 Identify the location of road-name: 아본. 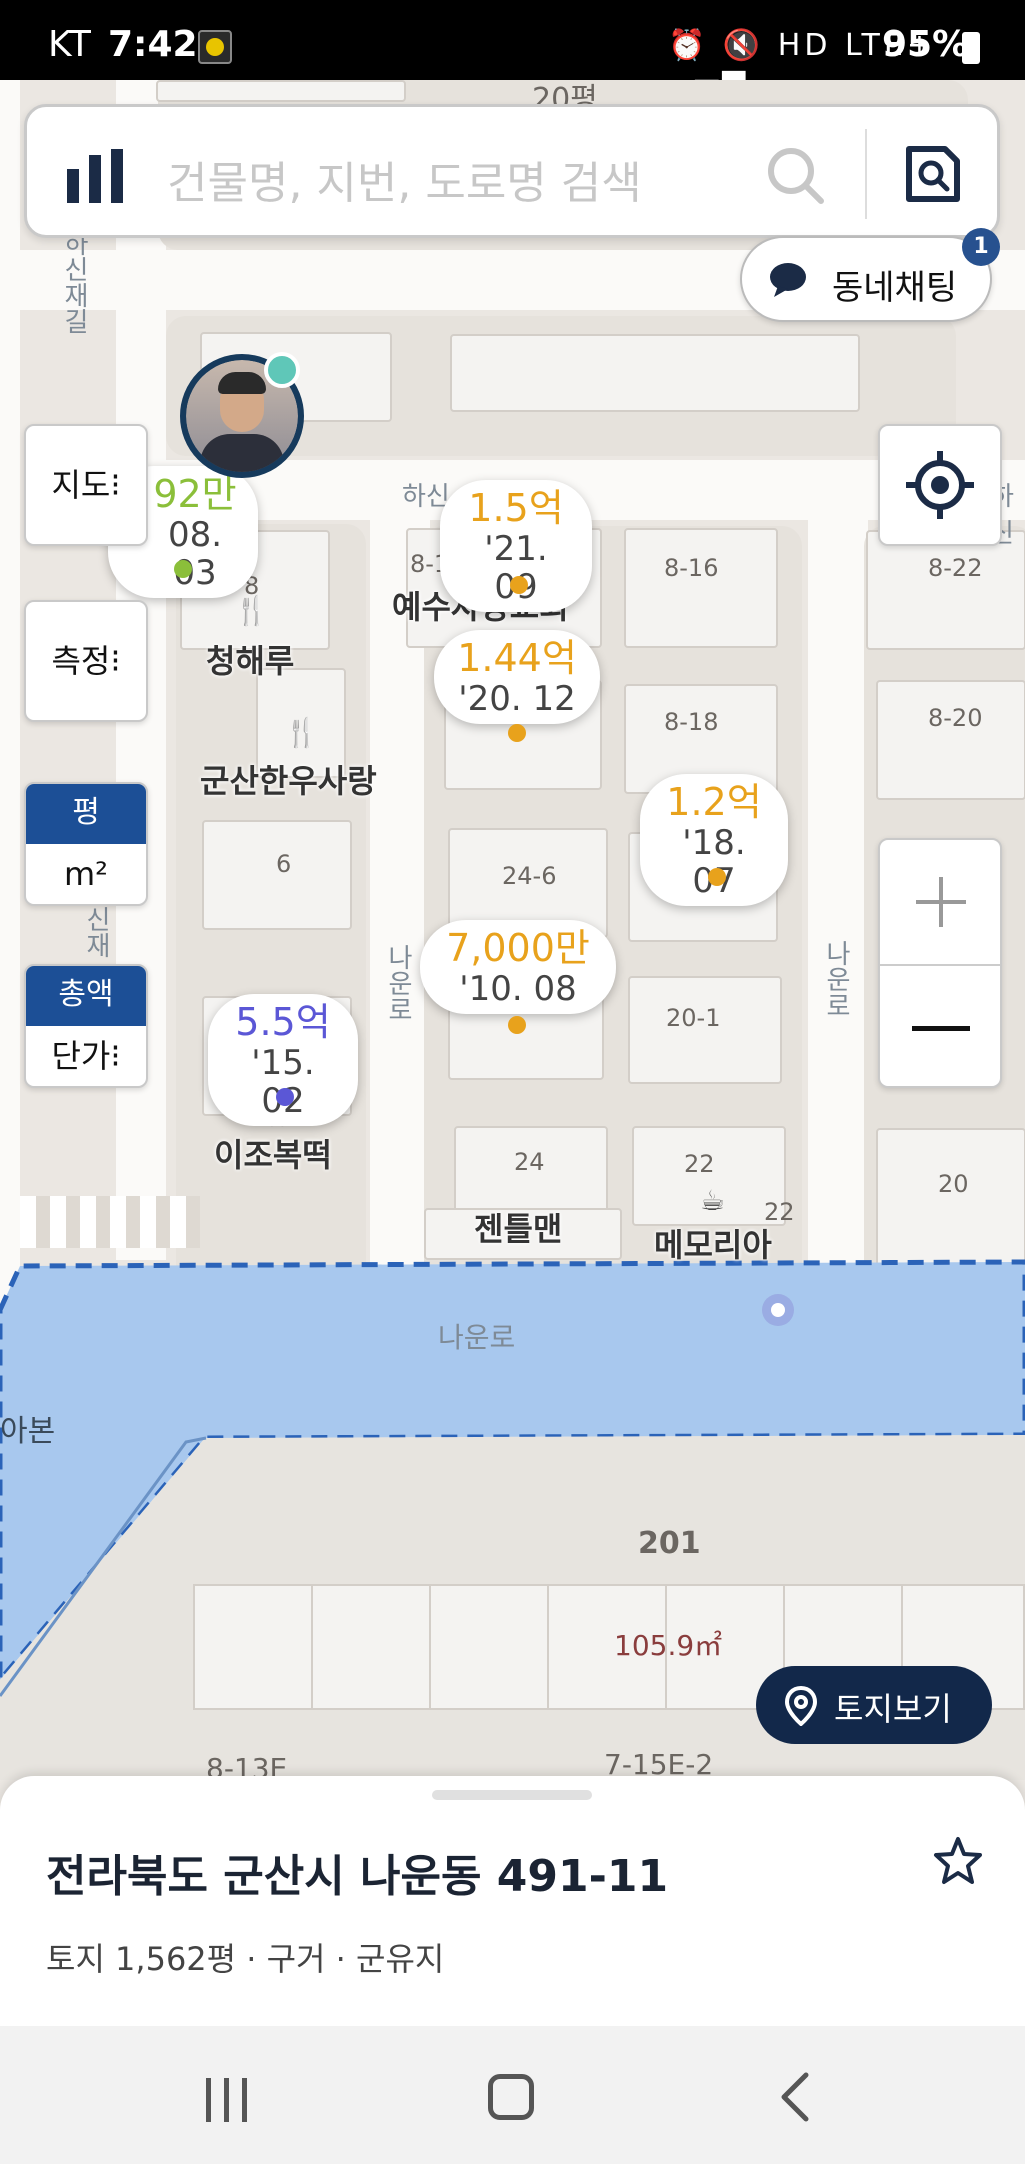
(28, 1431).